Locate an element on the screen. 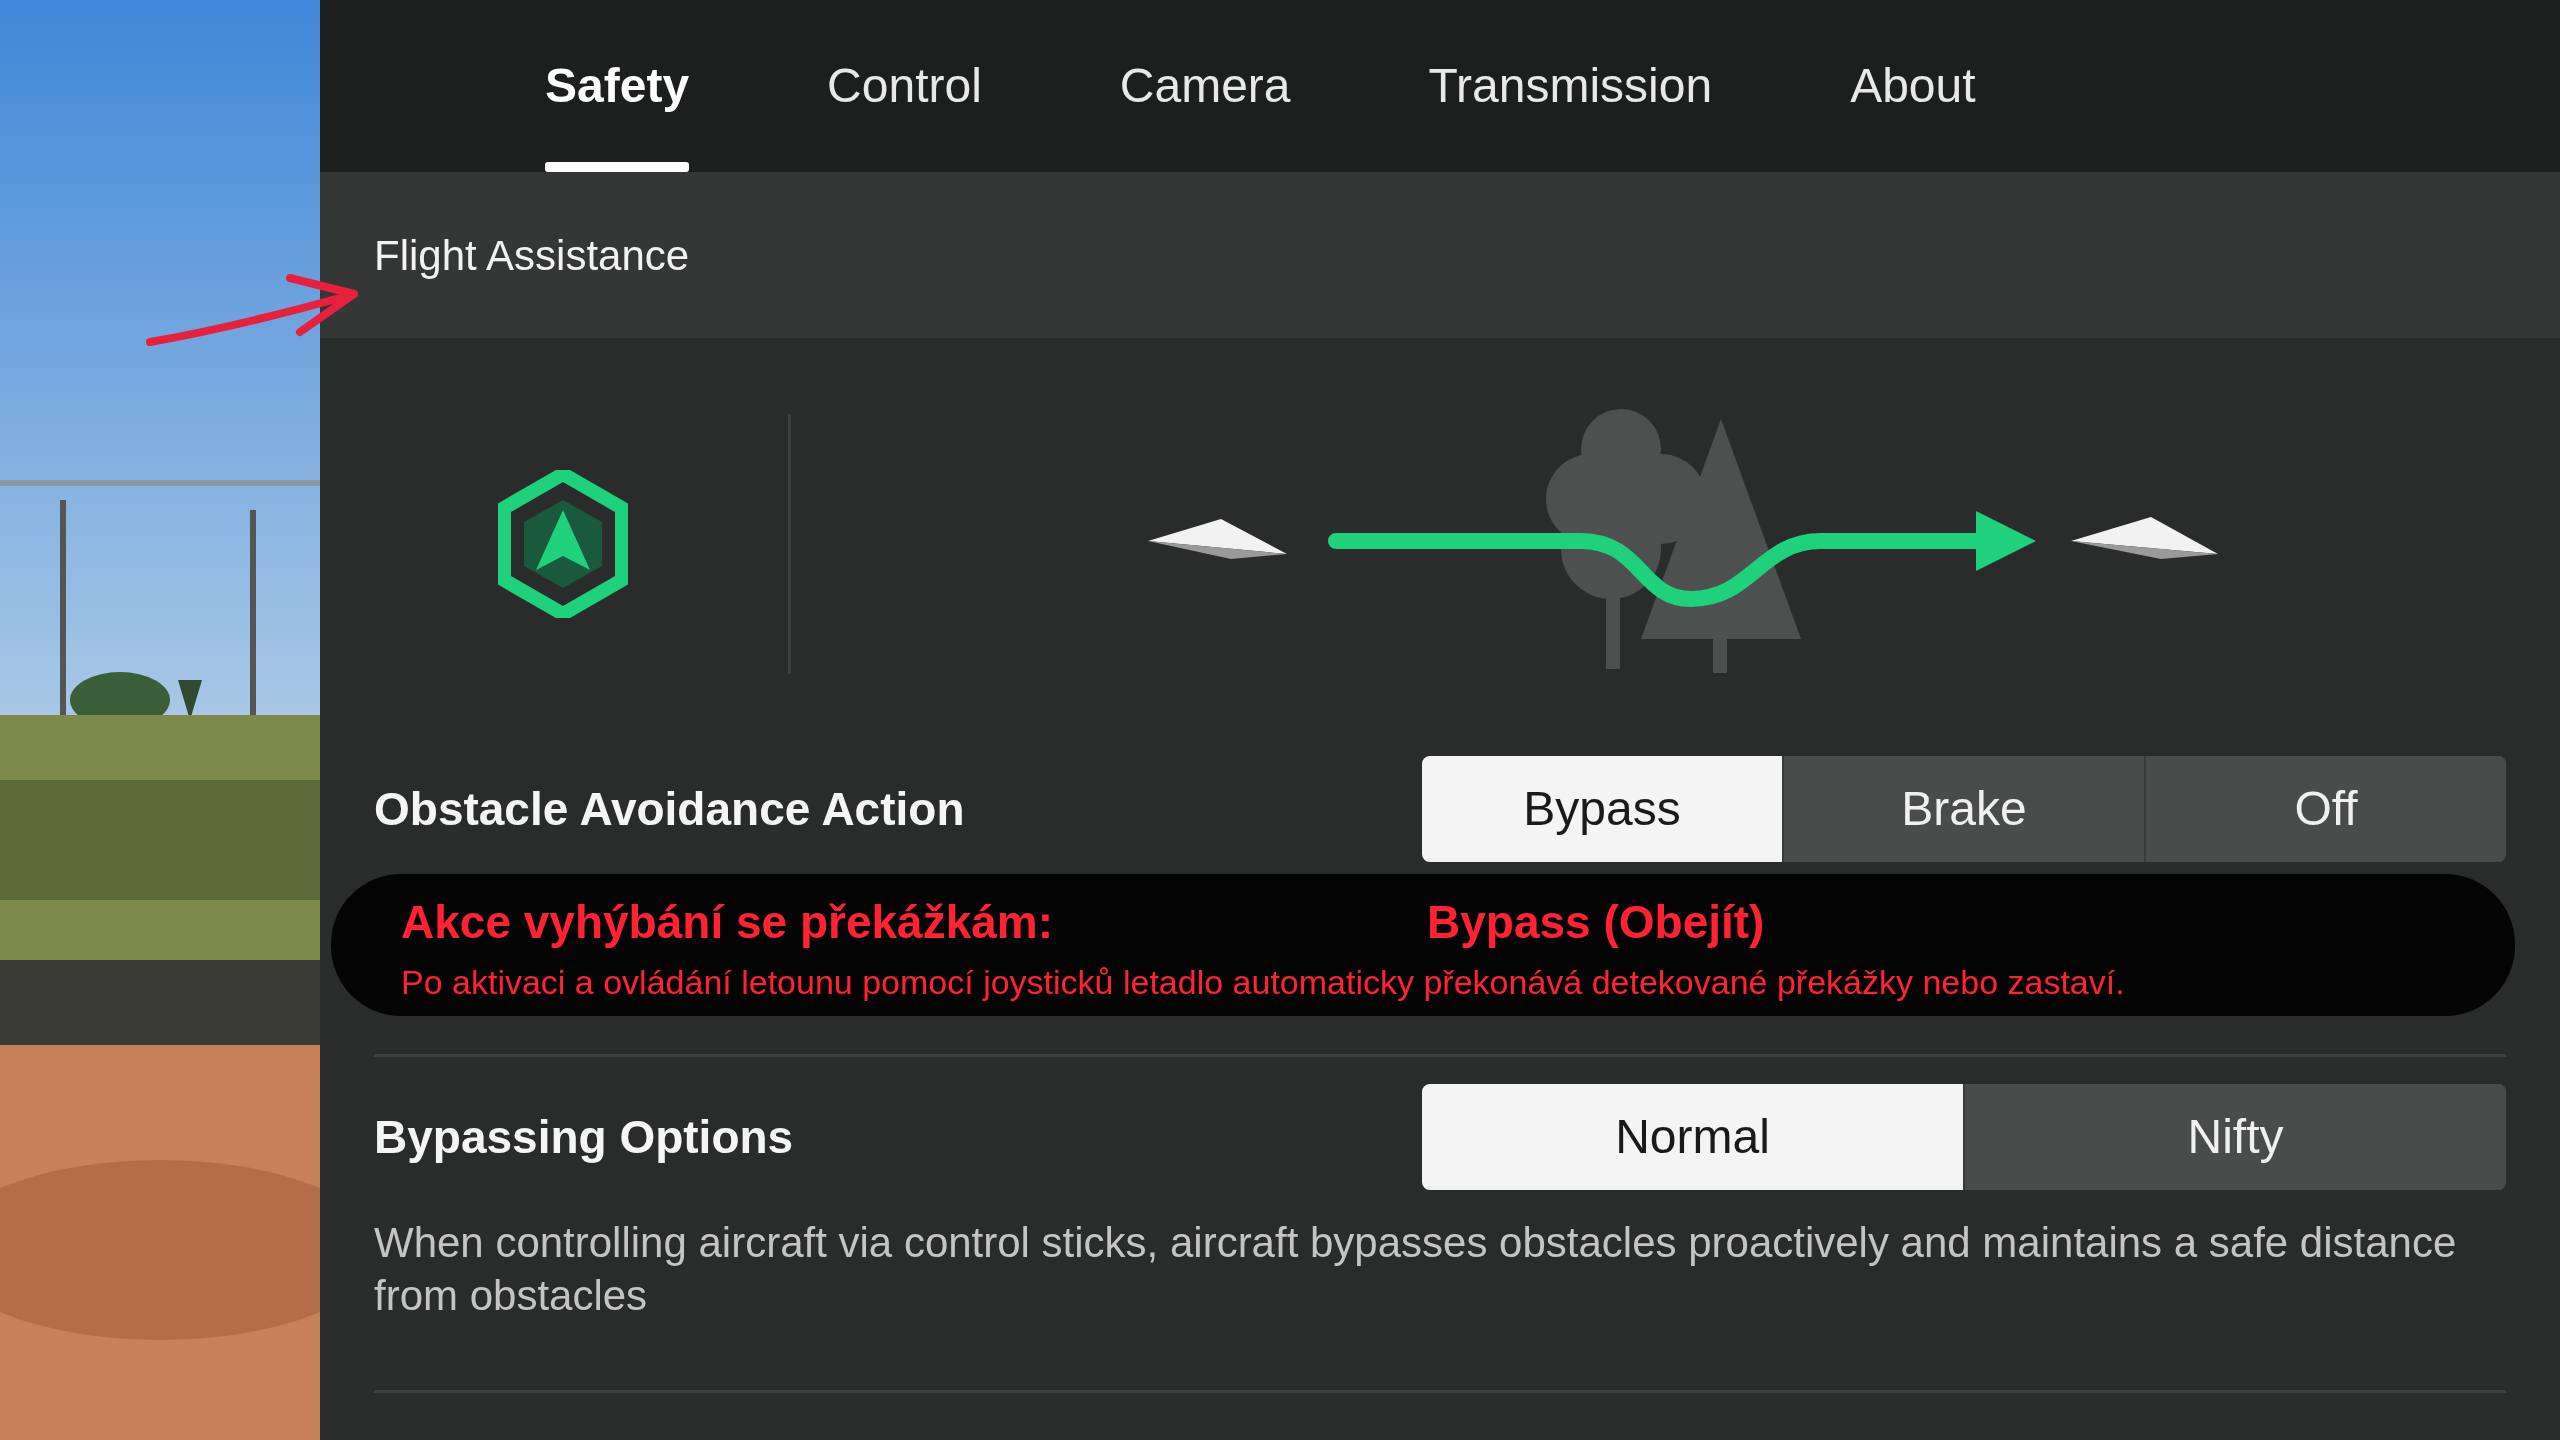 The image size is (2560, 1440). tab: Transmission is located at coordinates (1570, 86).